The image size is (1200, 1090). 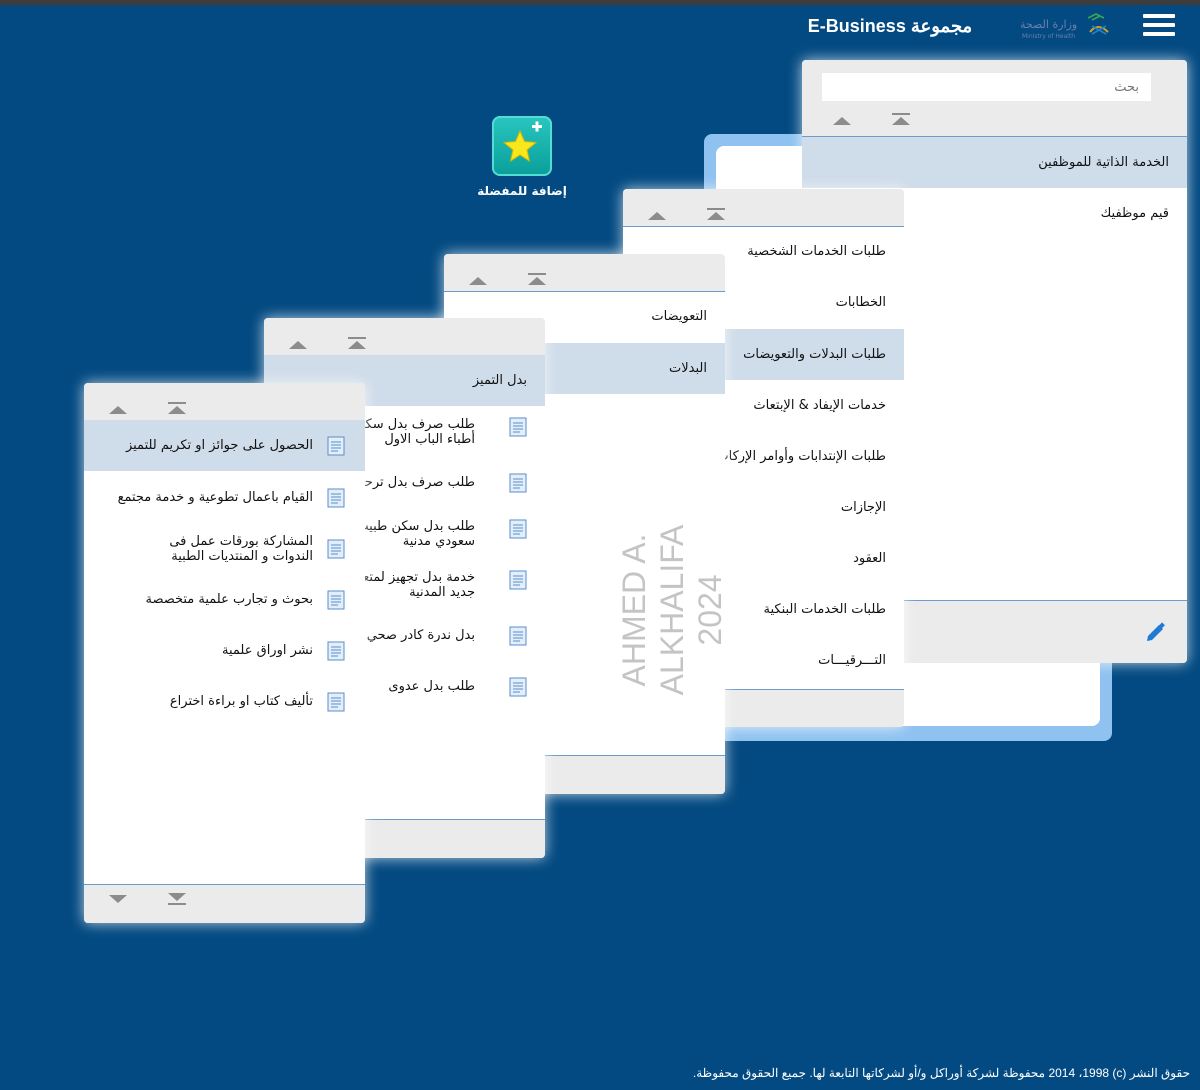 I want to click on star-plus-icon, so click(x=522, y=146).